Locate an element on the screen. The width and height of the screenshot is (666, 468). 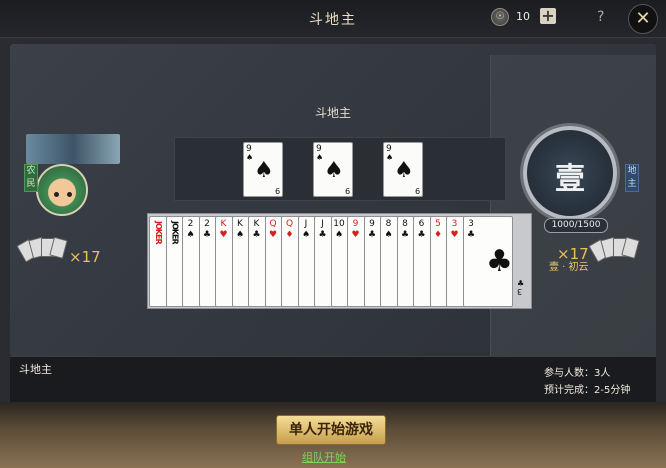
rank-name: 壹 · 初云 is located at coordinates (569, 267).